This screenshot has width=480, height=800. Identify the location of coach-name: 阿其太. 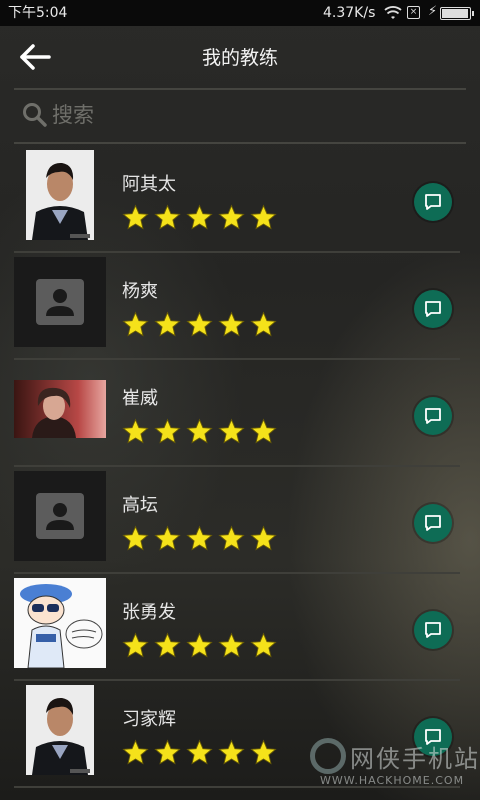
(149, 184).